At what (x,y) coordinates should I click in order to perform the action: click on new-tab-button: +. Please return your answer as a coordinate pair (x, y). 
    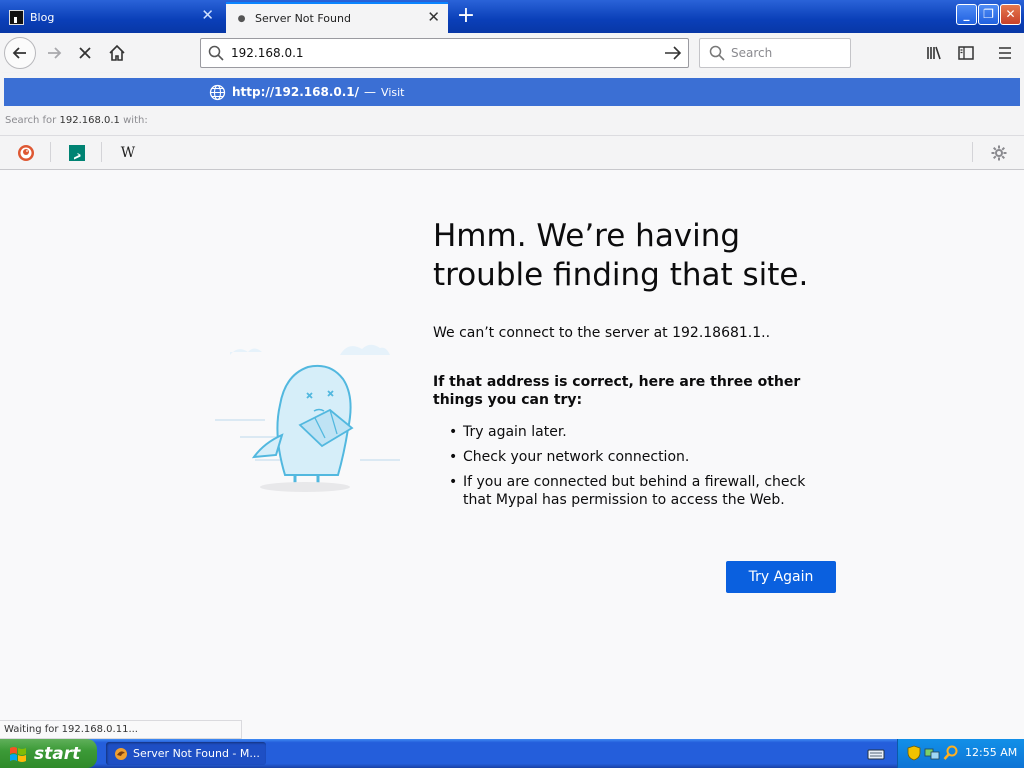
    Looking at the image, I should click on (466, 17).